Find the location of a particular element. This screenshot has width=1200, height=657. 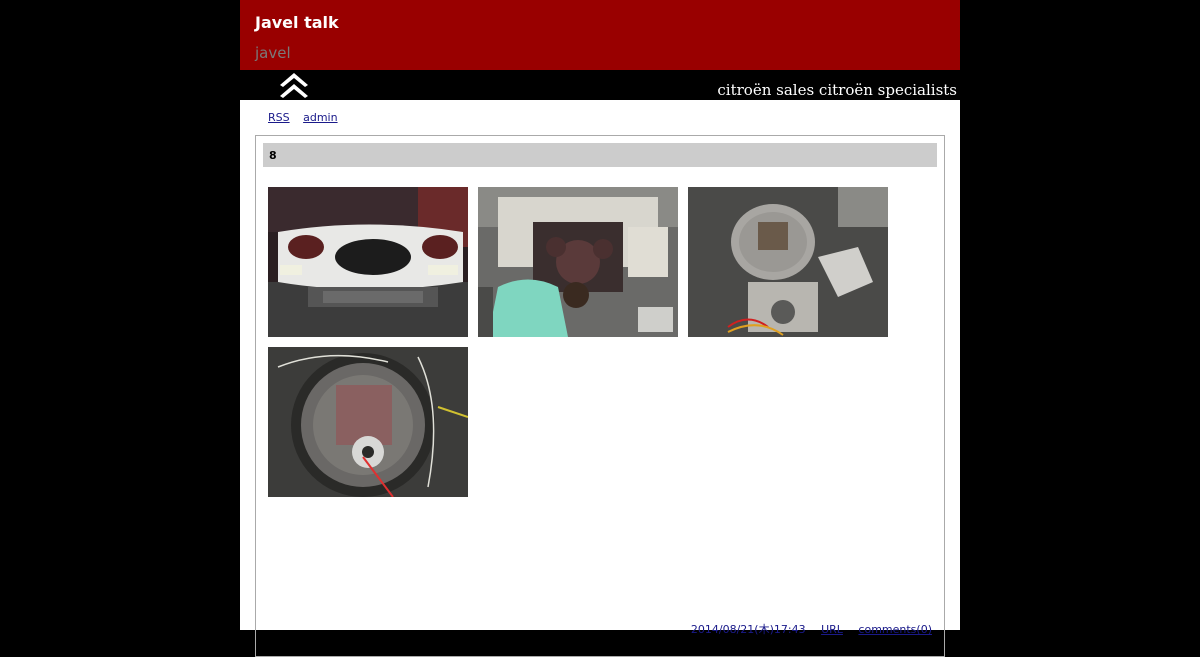

top-nav: RSS admin is located at coordinates (308, 117).